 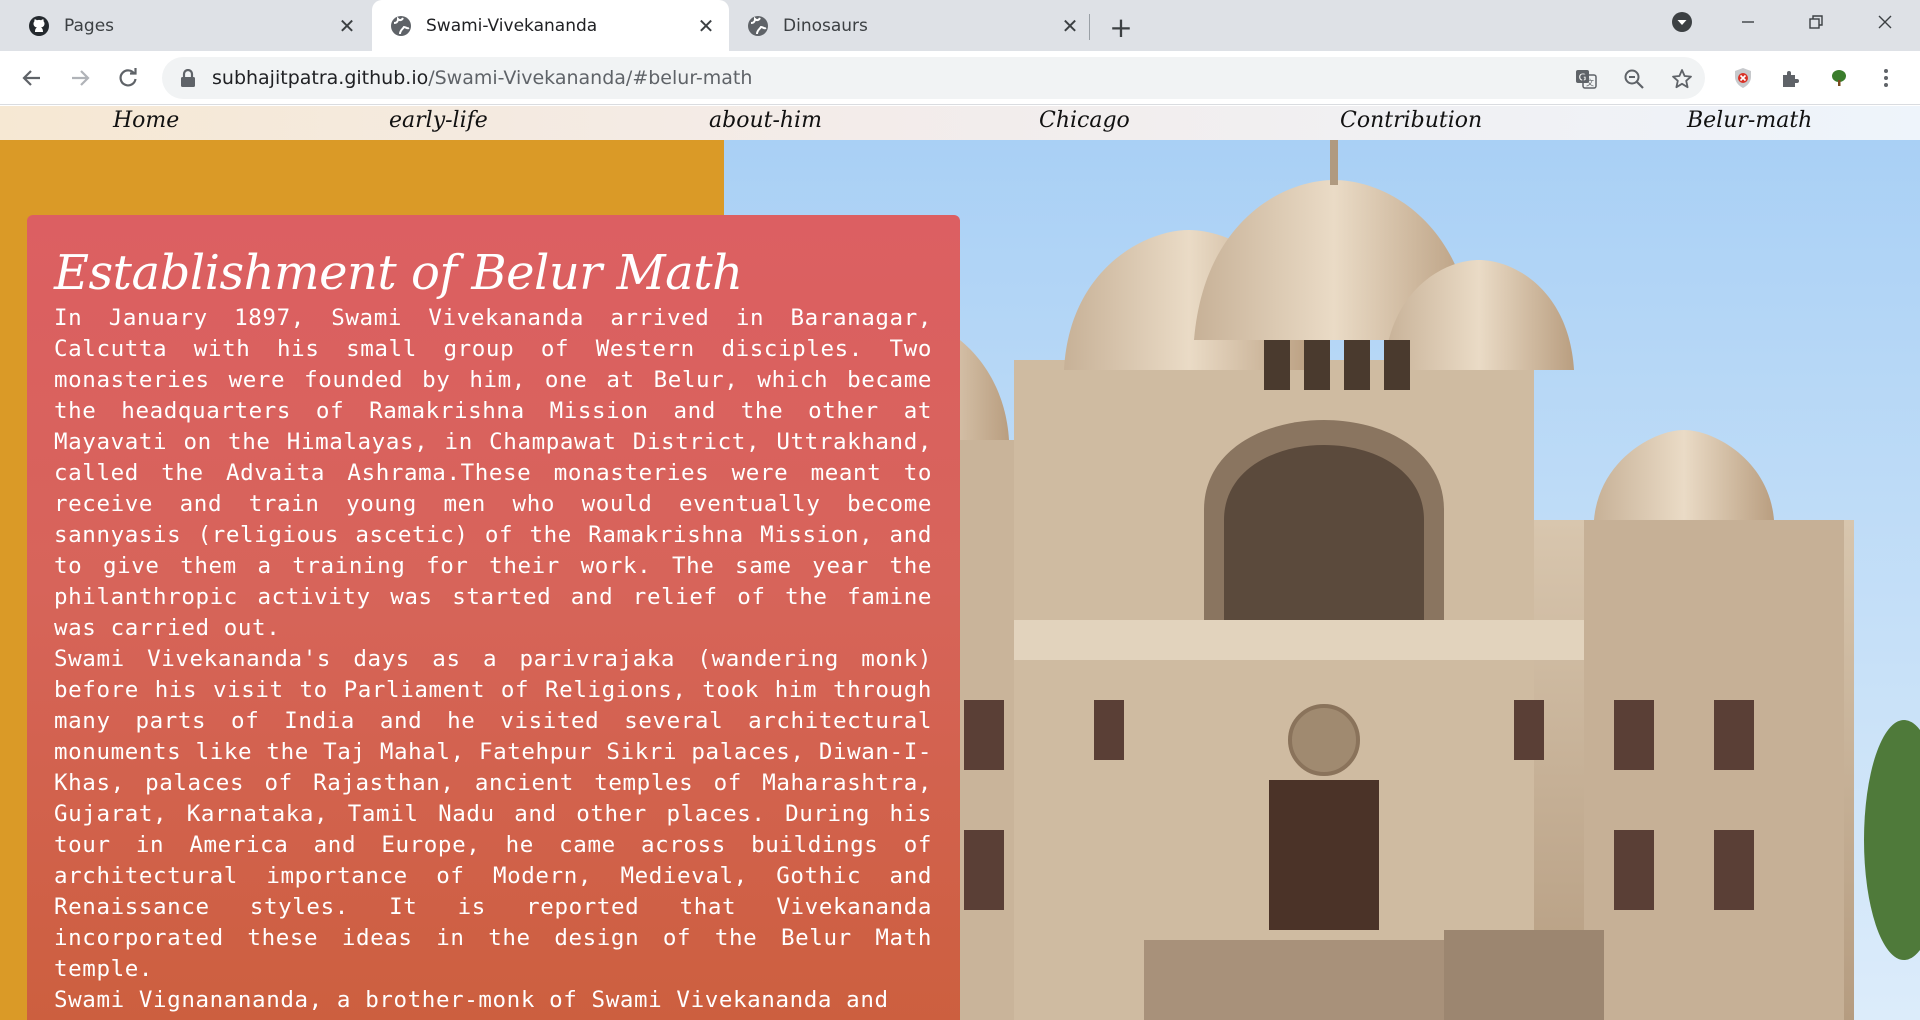 What do you see at coordinates (438, 120) in the screenshot?
I see `nav-link-early-life: early-life` at bounding box center [438, 120].